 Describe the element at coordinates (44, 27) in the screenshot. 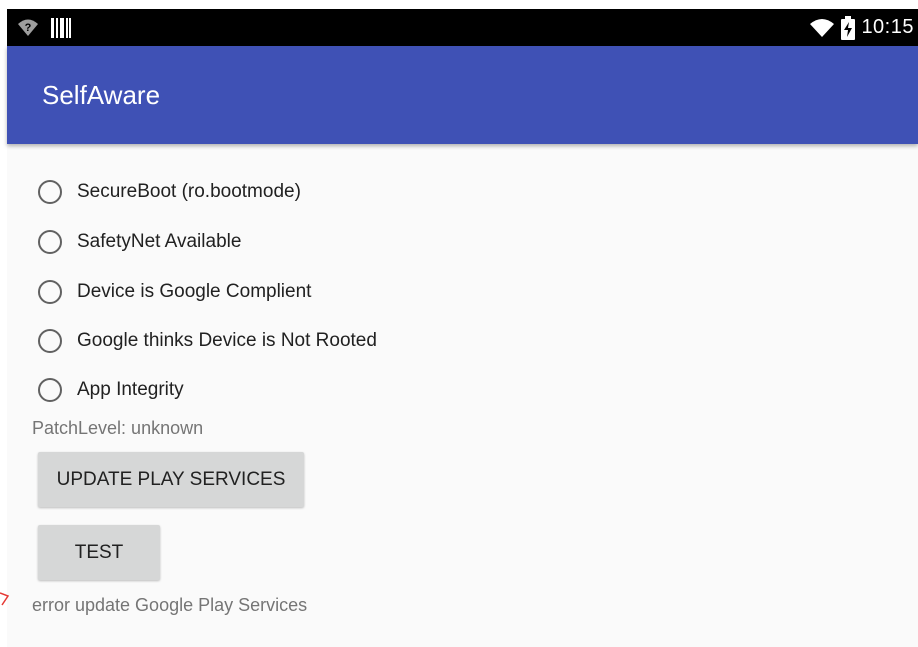

I see `status-left-icons: ?` at that location.